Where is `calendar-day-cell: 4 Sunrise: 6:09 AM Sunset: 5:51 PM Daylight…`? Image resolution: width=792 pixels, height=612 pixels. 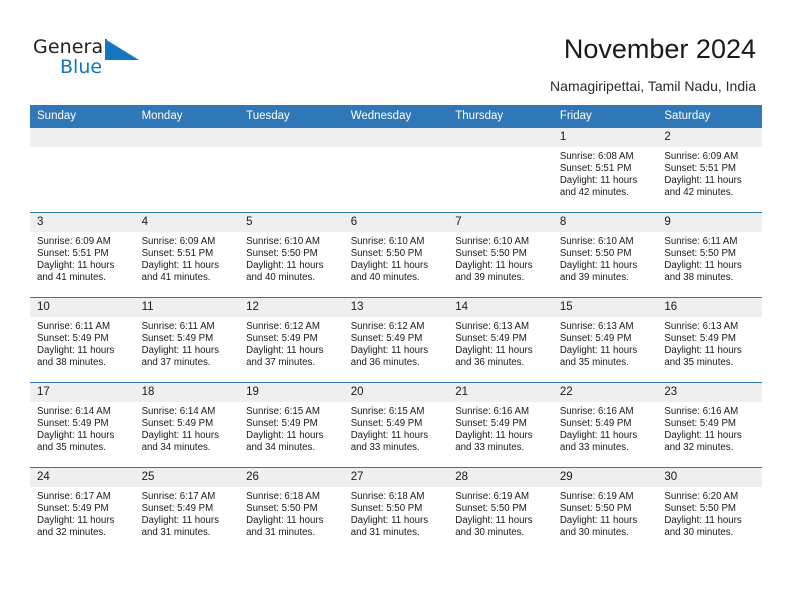 calendar-day-cell: 4 Sunrise: 6:09 AM Sunset: 5:51 PM Daylight… is located at coordinates (187, 255).